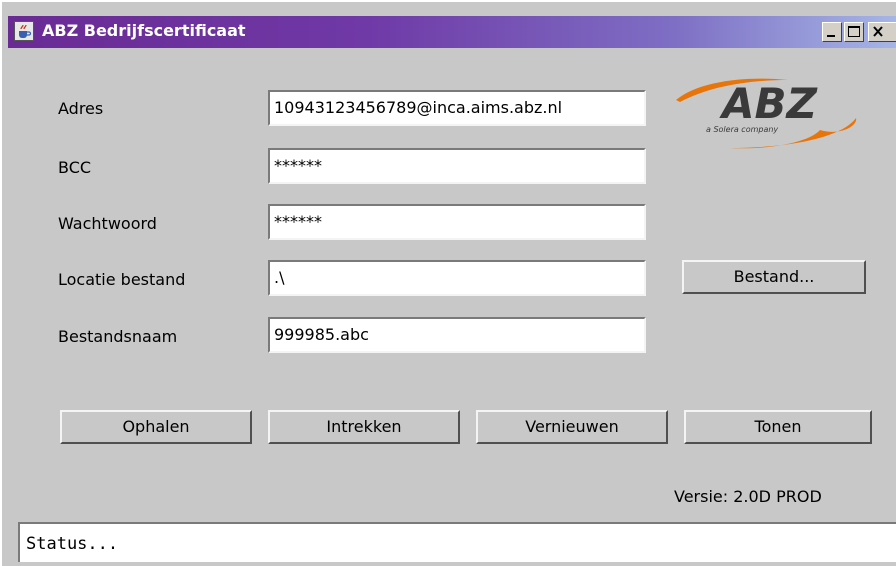 The width and height of the screenshot is (896, 566). I want to click on title-bar: ABZ Bedrijfscertificaat, so click(452, 32).